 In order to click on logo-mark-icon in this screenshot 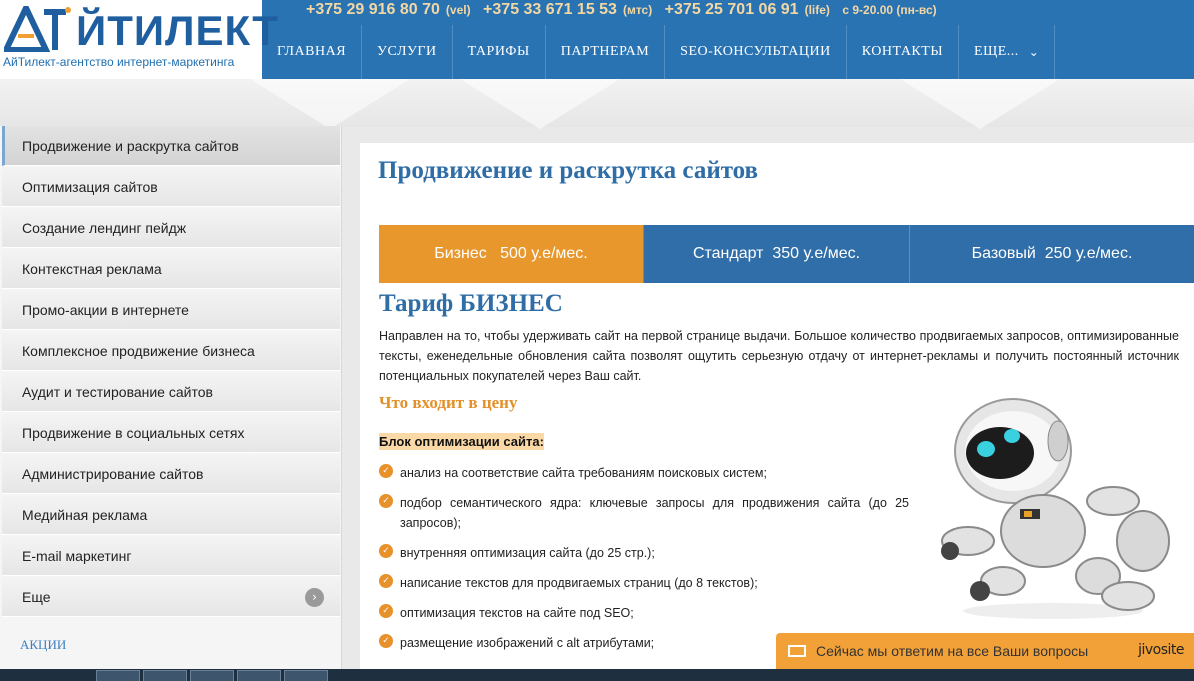, I will do `click(37, 29)`.